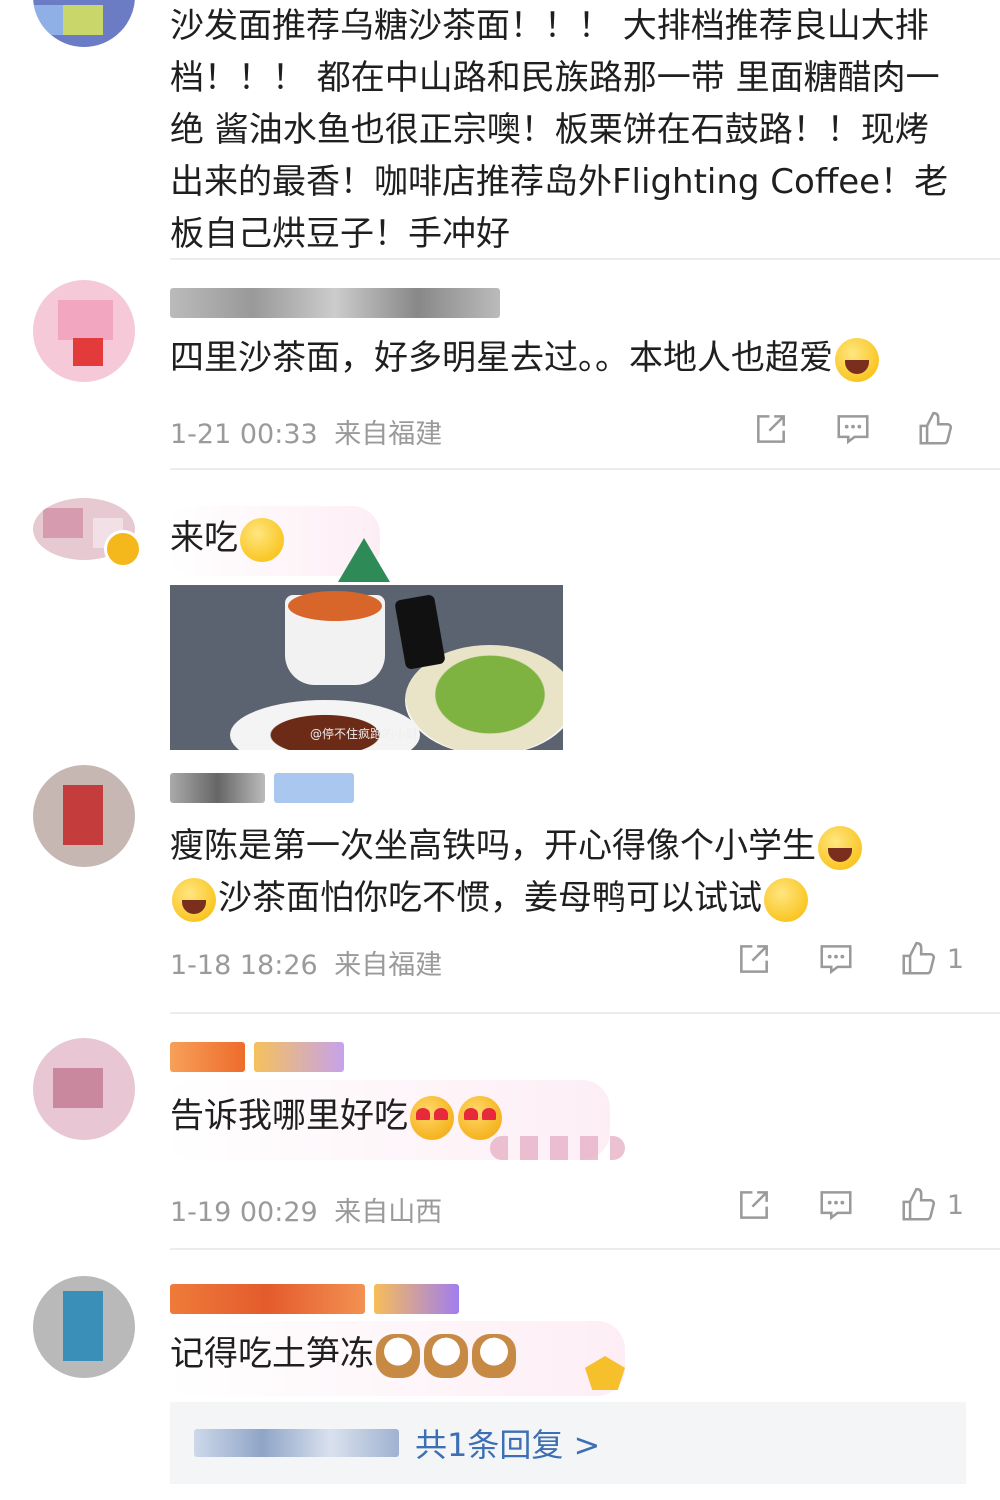 The height and width of the screenshot is (1500, 1000). I want to click on comment-text: 四里沙茶面，好多明星去过。。本地人也超爱, so click(565, 358).